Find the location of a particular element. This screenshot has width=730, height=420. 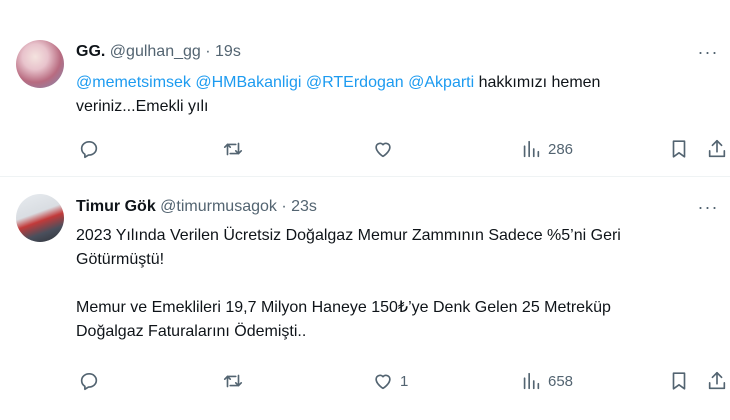

like-count: 1 is located at coordinates (404, 381).